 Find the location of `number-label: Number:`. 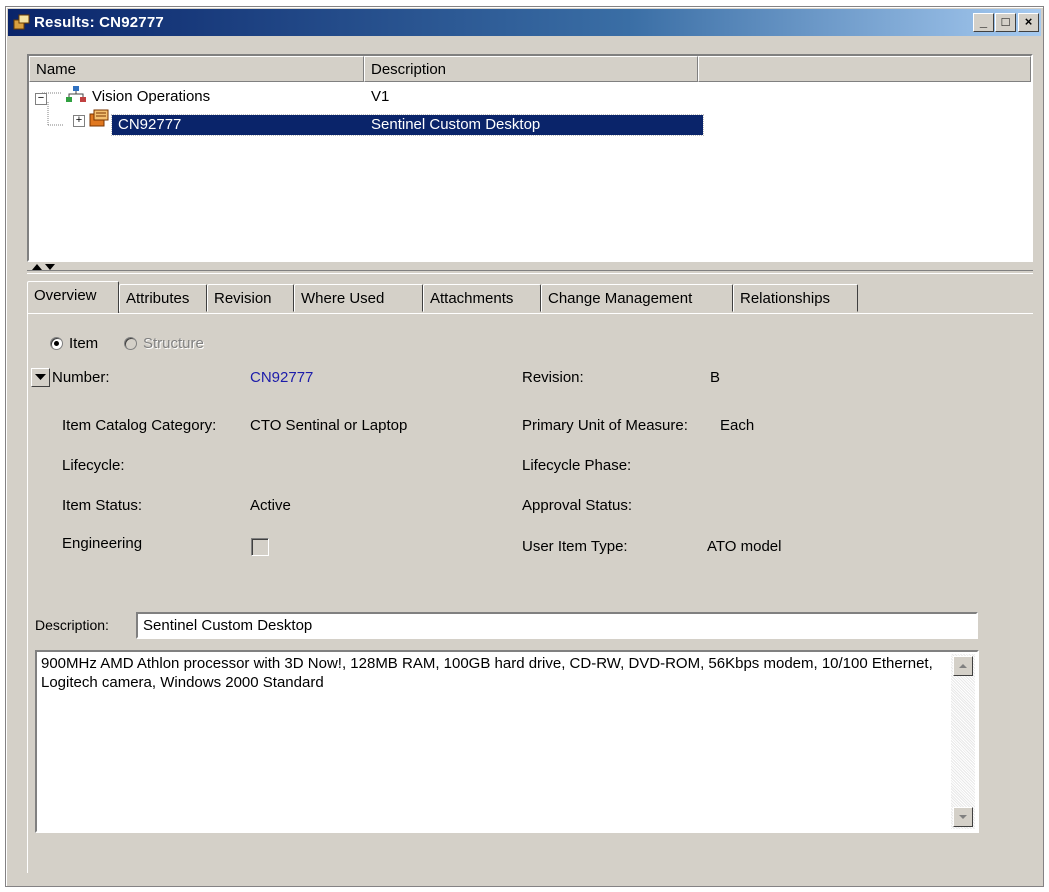

number-label: Number: is located at coordinates (81, 377).